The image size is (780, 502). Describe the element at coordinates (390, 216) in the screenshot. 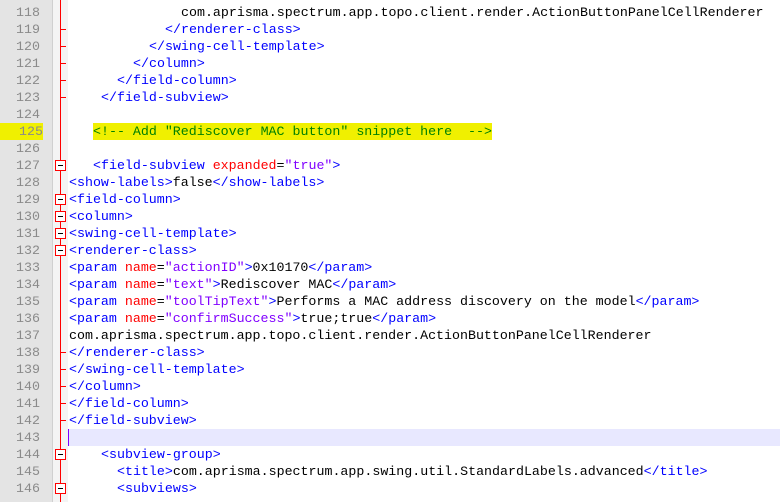

I see `code-line: 130 <column>` at that location.